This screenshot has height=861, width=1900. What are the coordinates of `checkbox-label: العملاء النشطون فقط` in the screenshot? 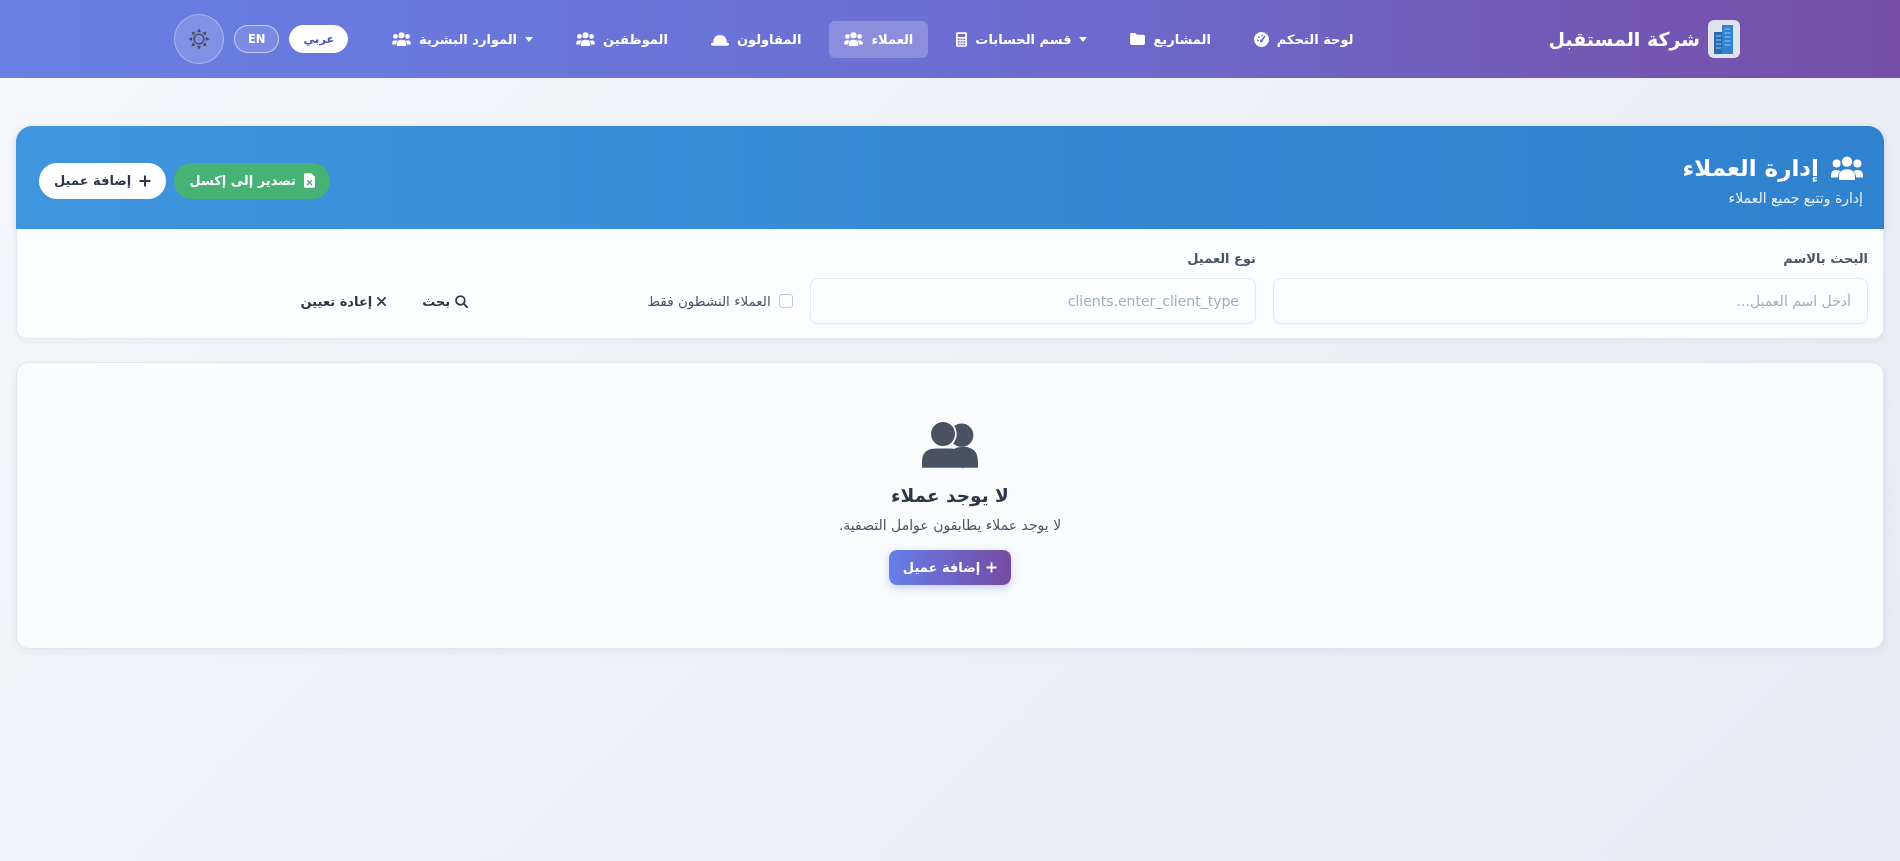 It's located at (709, 301).